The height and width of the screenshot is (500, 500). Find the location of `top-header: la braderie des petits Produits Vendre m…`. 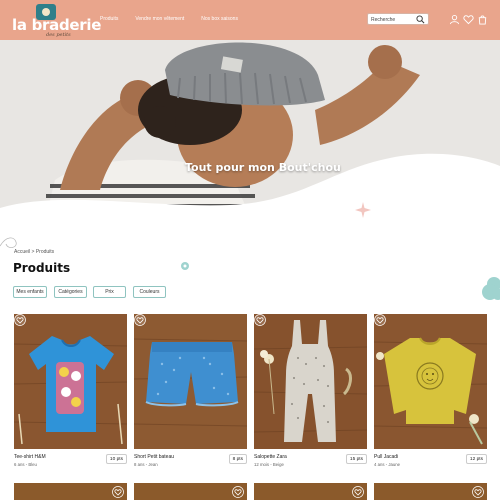

top-header: la braderie des petits Produits Vendre m… is located at coordinates (250, 20).